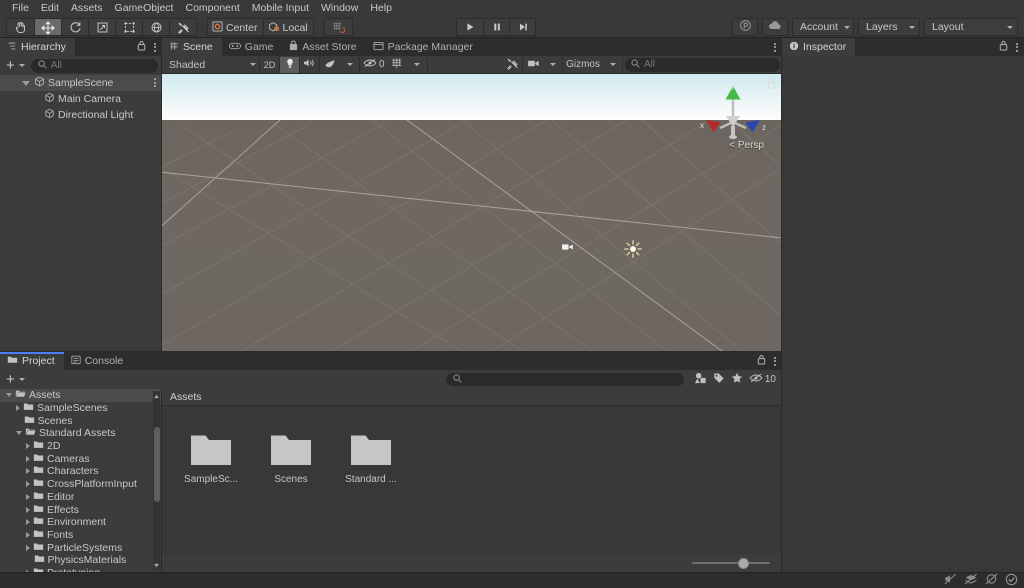 This screenshot has height=588, width=1024. I want to click on tree-row-fonts: Fonts, so click(80, 535).